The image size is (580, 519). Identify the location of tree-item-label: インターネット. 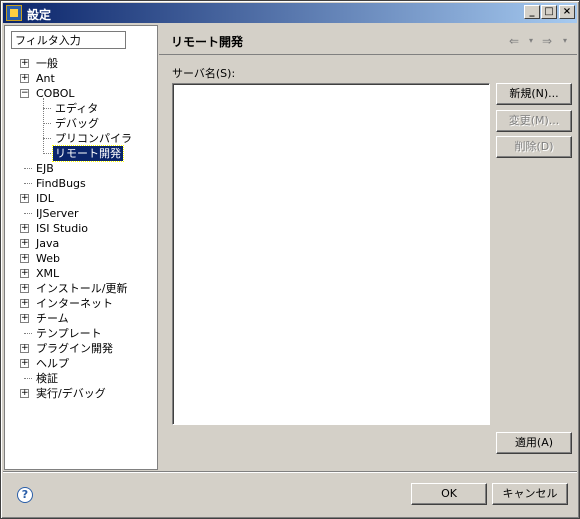
(74, 303).